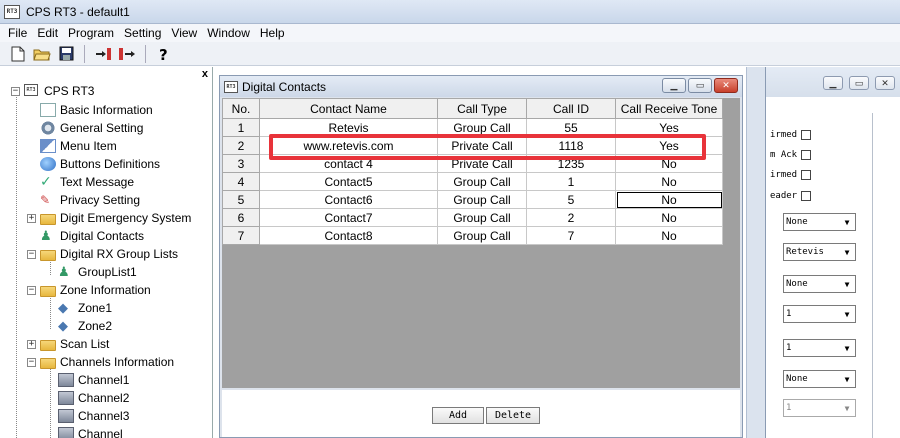 The height and width of the screenshot is (438, 900). I want to click on dropdown-select: Retevis ▼, so click(819, 252).